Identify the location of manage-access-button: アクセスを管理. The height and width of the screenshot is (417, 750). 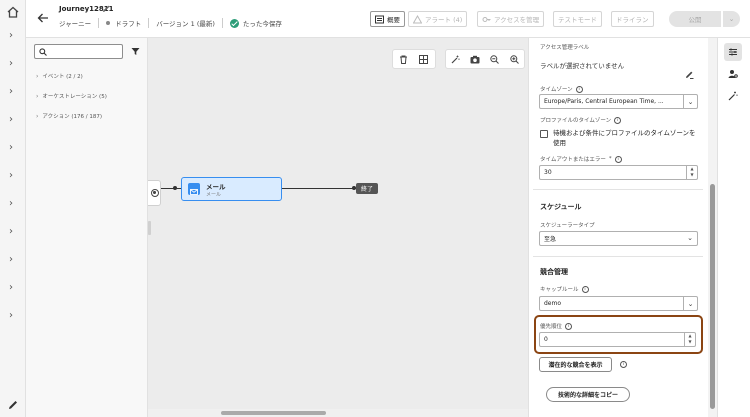
(511, 19).